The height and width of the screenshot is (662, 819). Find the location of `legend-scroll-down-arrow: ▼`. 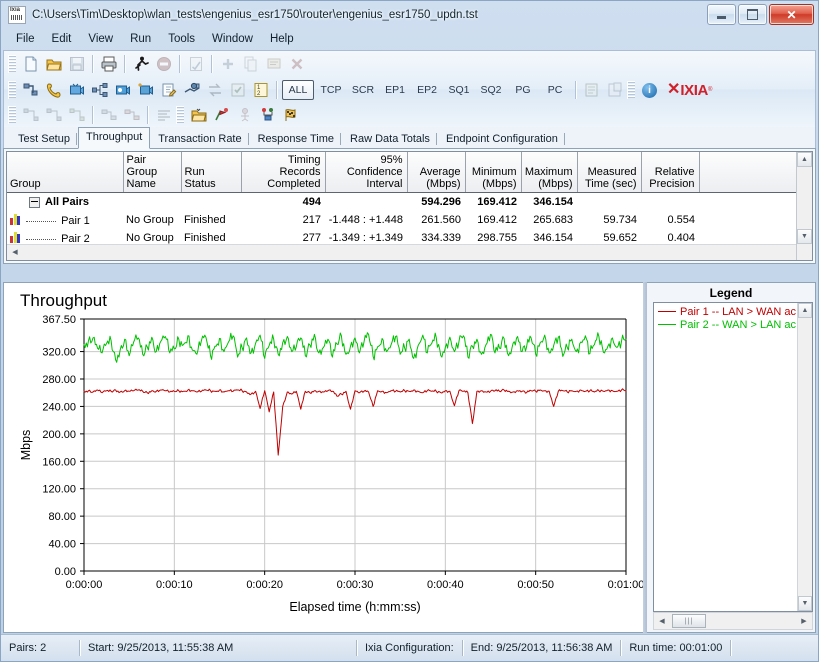

legend-scroll-down-arrow: ▼ is located at coordinates (805, 603).